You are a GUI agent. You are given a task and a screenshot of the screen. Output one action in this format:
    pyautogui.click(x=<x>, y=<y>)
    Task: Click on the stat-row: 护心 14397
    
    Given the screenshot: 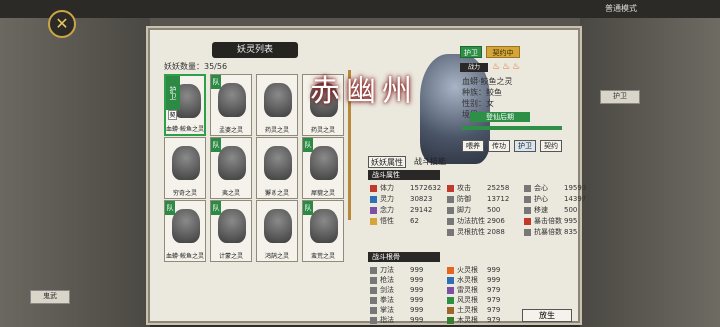 What is the action you would take?
    pyautogui.click(x=555, y=199)
    